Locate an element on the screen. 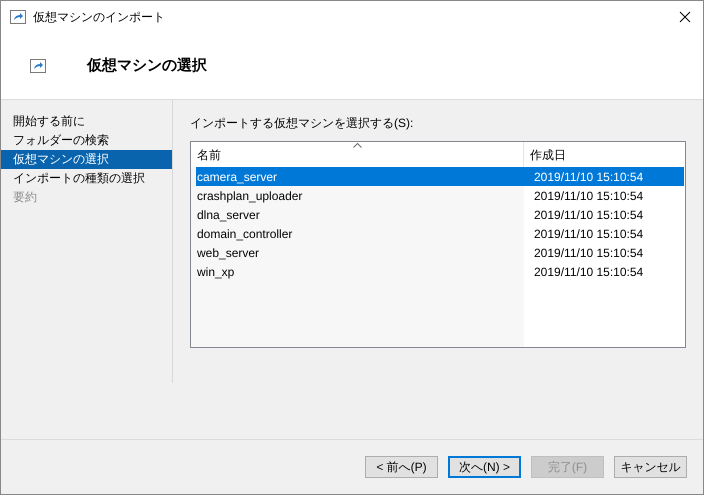 The image size is (704, 495). wizard-button: 次へ(N) > is located at coordinates (484, 467).